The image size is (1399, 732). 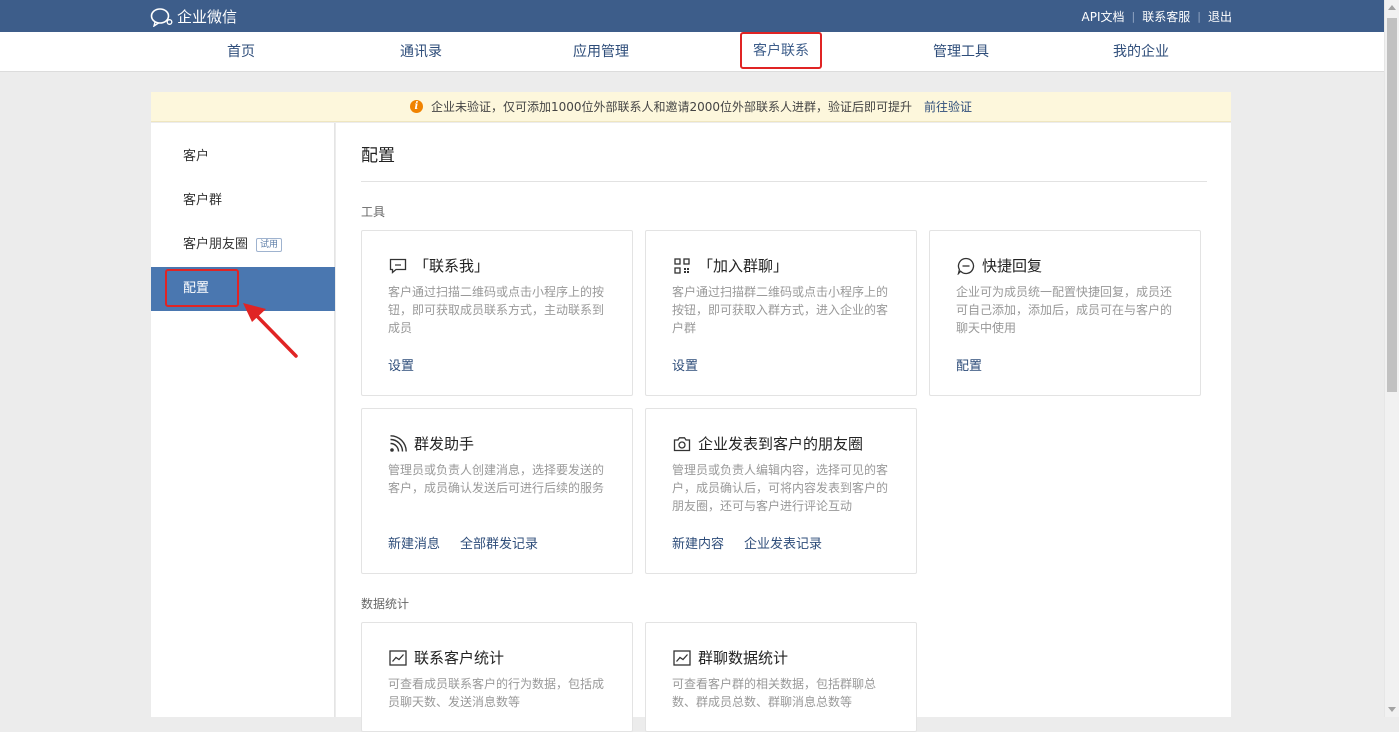 I want to click on sidebar-item-label: 客户, so click(x=196, y=156).